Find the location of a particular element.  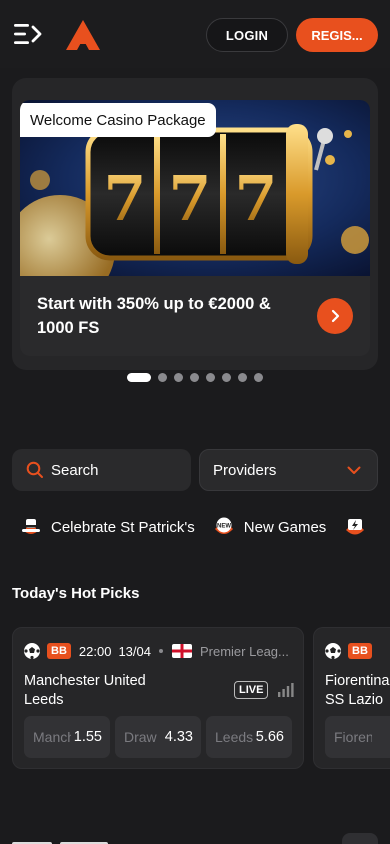

match-meta: BB is located at coordinates (348, 651).